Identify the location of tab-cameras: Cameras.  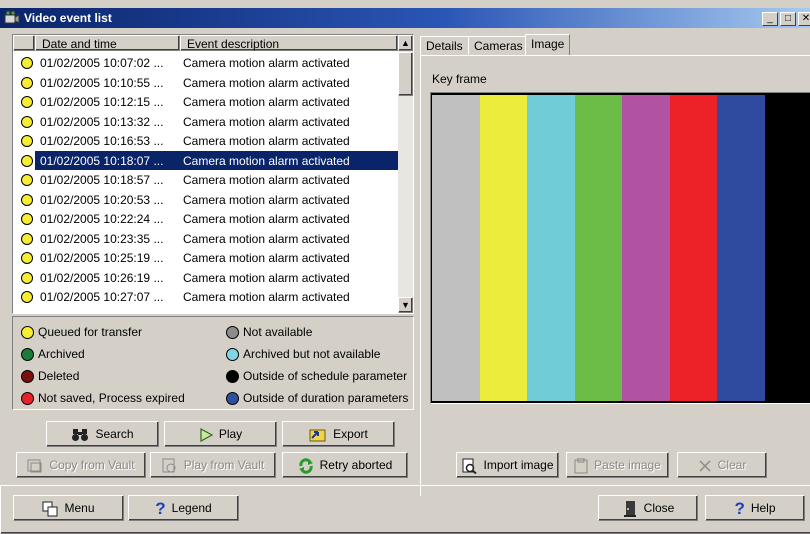
(498, 45).